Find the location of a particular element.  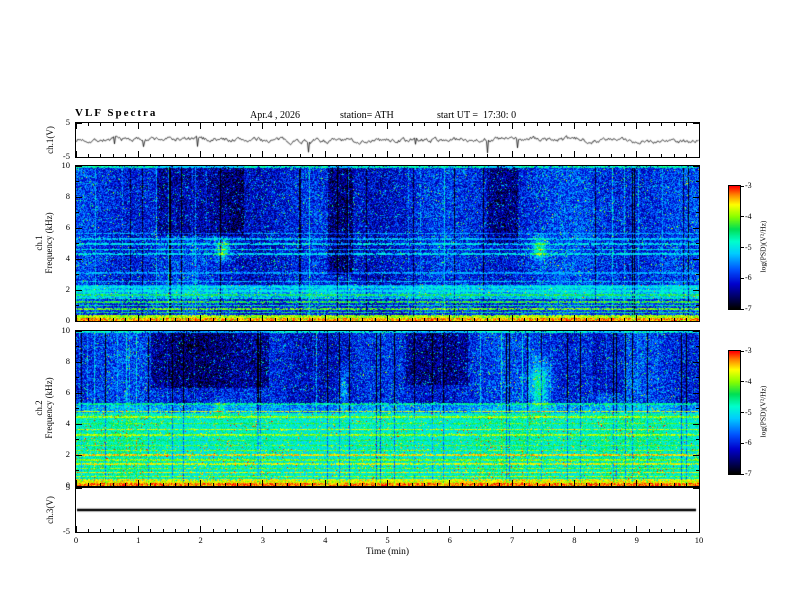

ch1-colorbar-canvas is located at coordinates (734, 247).